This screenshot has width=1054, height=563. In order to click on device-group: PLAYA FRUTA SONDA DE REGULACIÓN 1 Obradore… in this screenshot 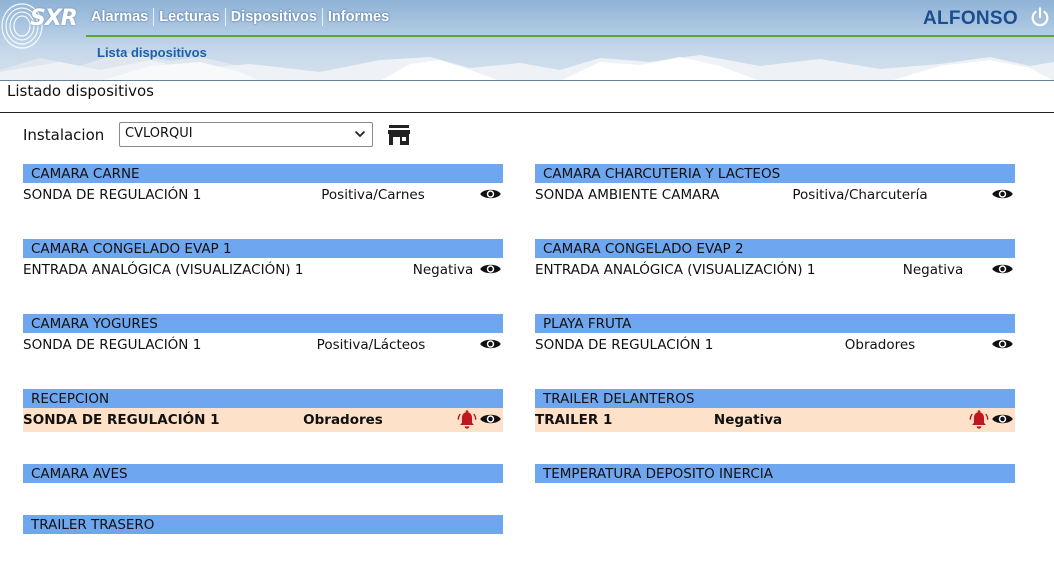, I will do `click(775, 335)`.